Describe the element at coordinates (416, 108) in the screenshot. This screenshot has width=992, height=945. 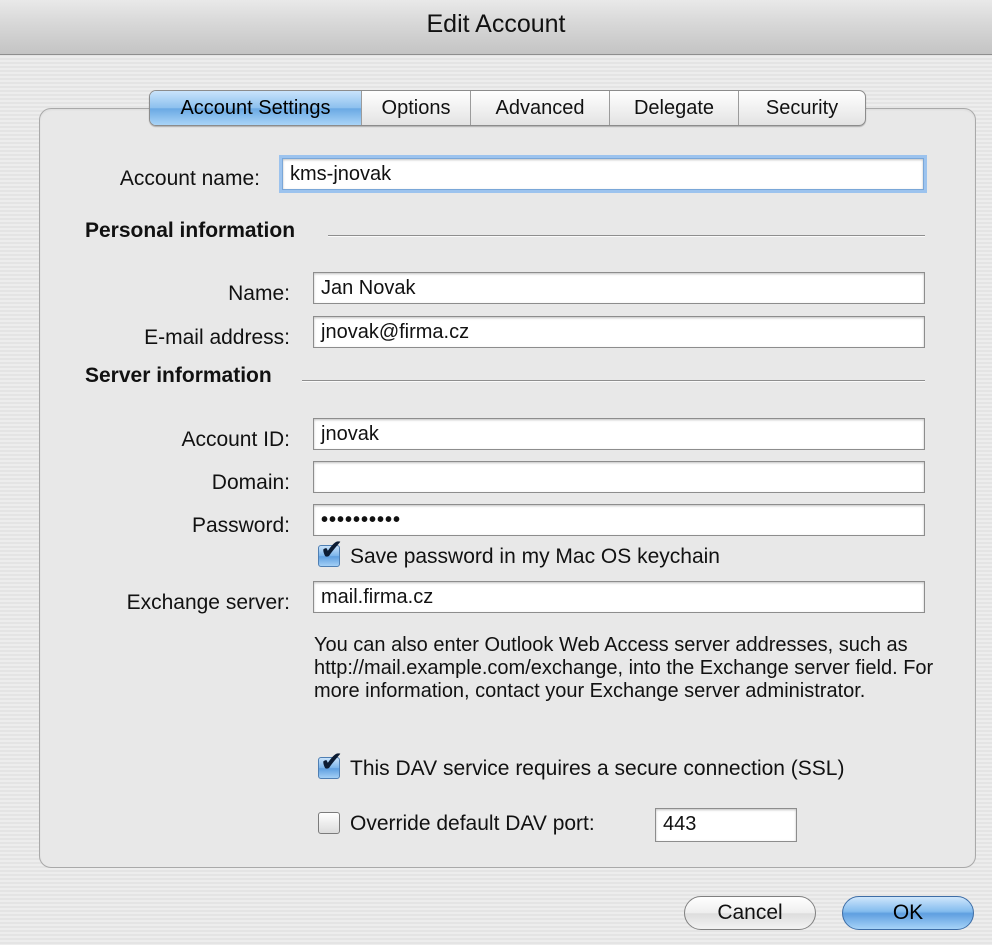
I see `tab-options: Options` at that location.